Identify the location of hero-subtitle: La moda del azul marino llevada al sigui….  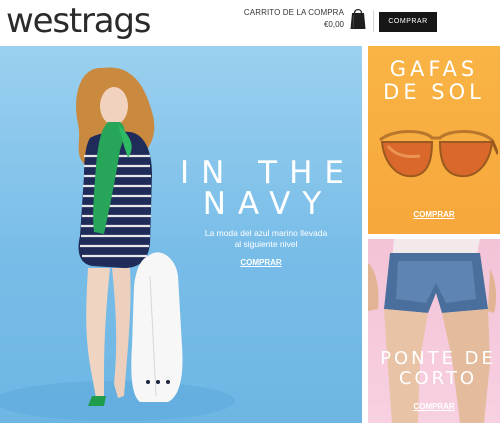
(266, 239).